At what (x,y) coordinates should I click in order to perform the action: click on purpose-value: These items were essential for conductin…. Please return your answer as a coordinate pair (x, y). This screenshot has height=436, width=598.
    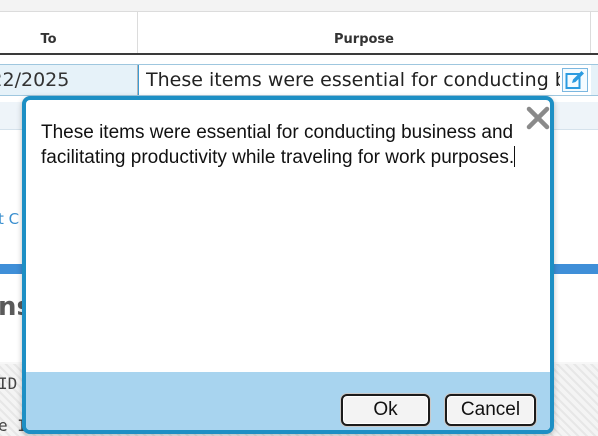
    Looking at the image, I should click on (353, 80).